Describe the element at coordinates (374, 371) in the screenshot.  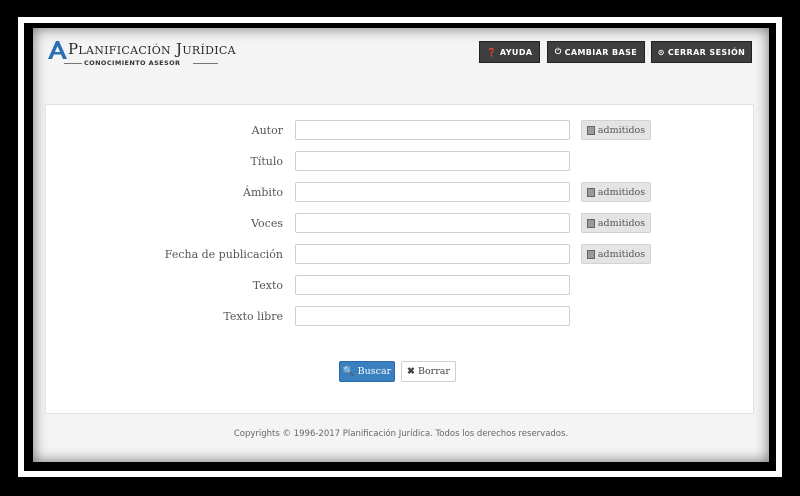
I see `search-button-label: Buscar` at that location.